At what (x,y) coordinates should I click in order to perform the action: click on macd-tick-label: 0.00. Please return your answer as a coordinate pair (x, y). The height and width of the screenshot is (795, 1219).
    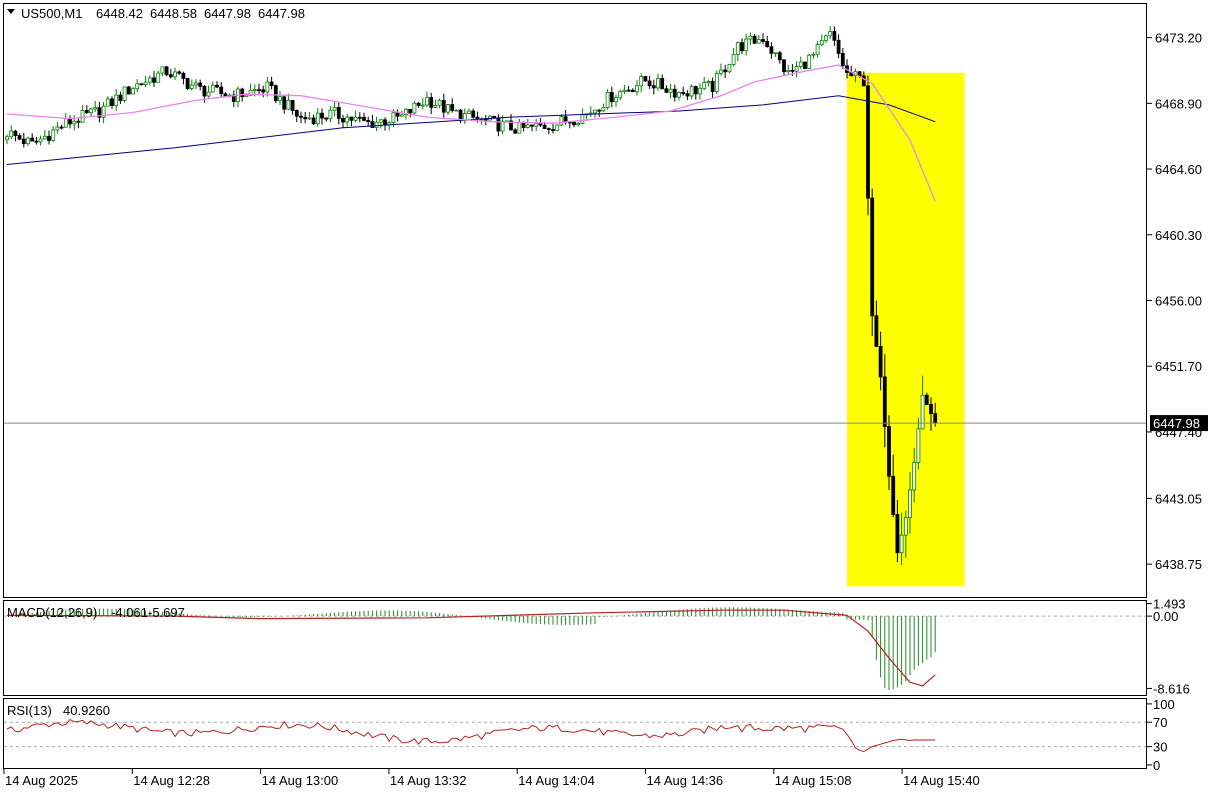
    Looking at the image, I should click on (1165, 616).